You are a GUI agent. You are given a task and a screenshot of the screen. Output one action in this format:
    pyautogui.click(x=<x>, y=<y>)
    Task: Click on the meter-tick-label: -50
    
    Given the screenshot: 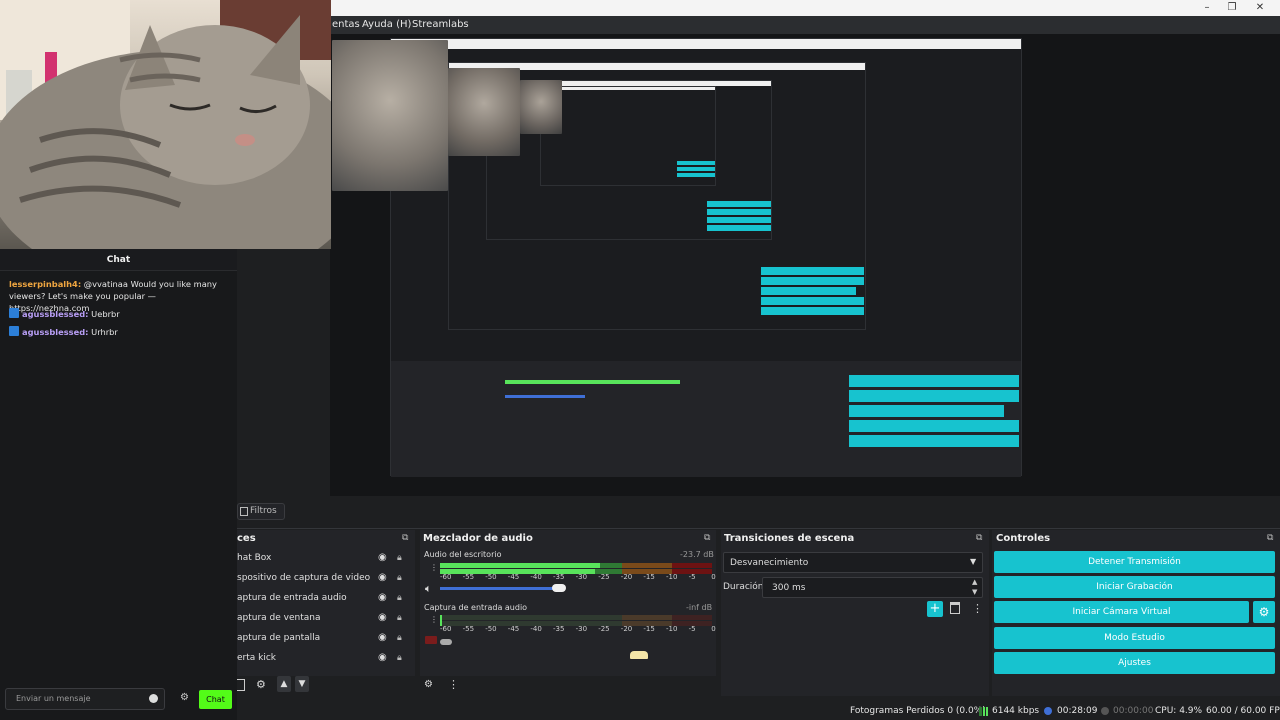 What is the action you would take?
    pyautogui.click(x=491, y=577)
    